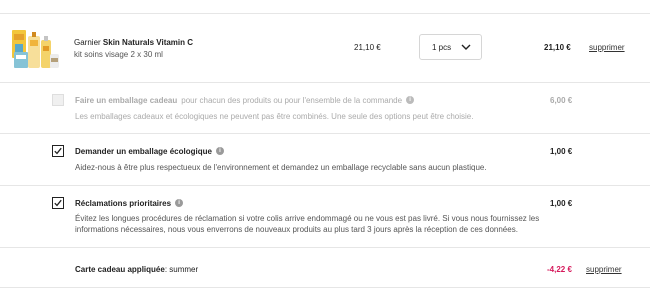  I want to click on gift-card-code: summer, so click(184, 269).